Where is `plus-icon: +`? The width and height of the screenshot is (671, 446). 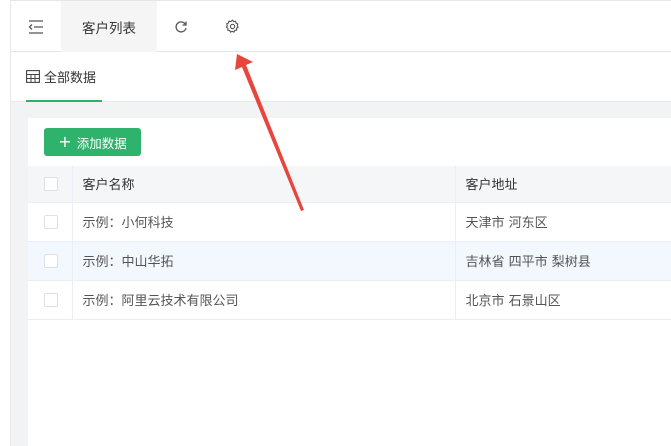 plus-icon: + is located at coordinates (65, 141).